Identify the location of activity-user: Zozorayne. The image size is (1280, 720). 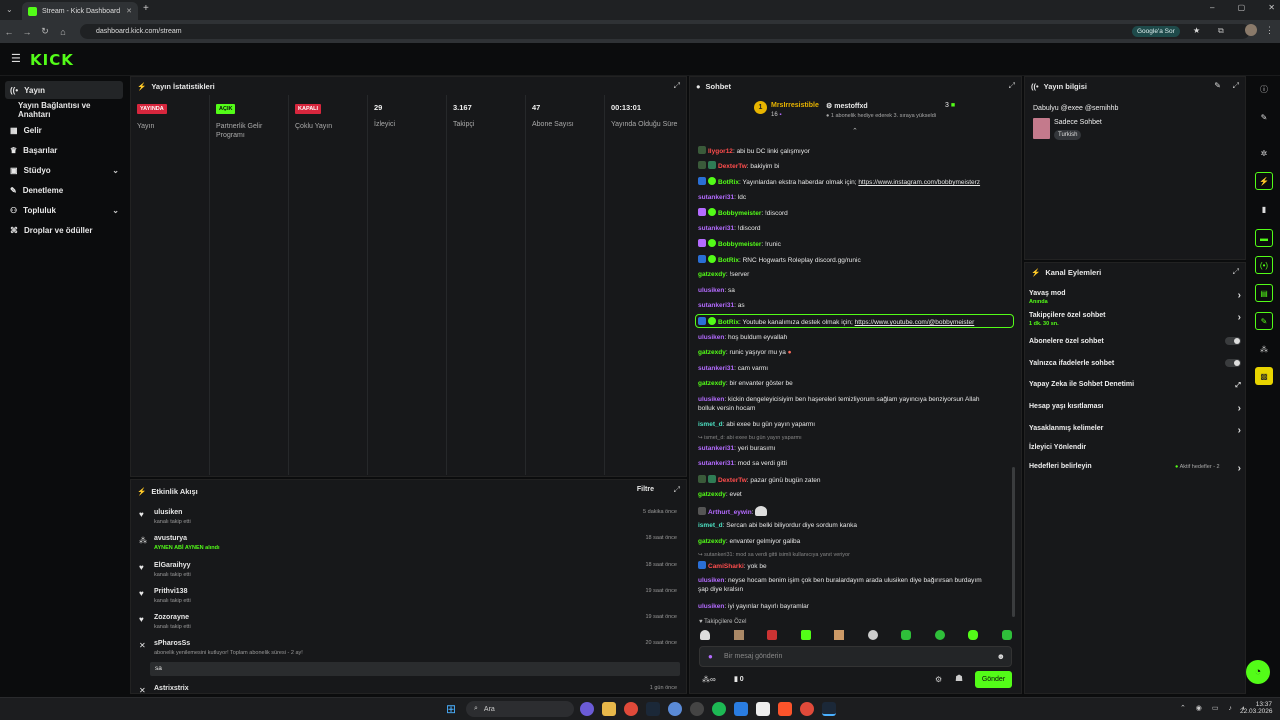
(171, 617).